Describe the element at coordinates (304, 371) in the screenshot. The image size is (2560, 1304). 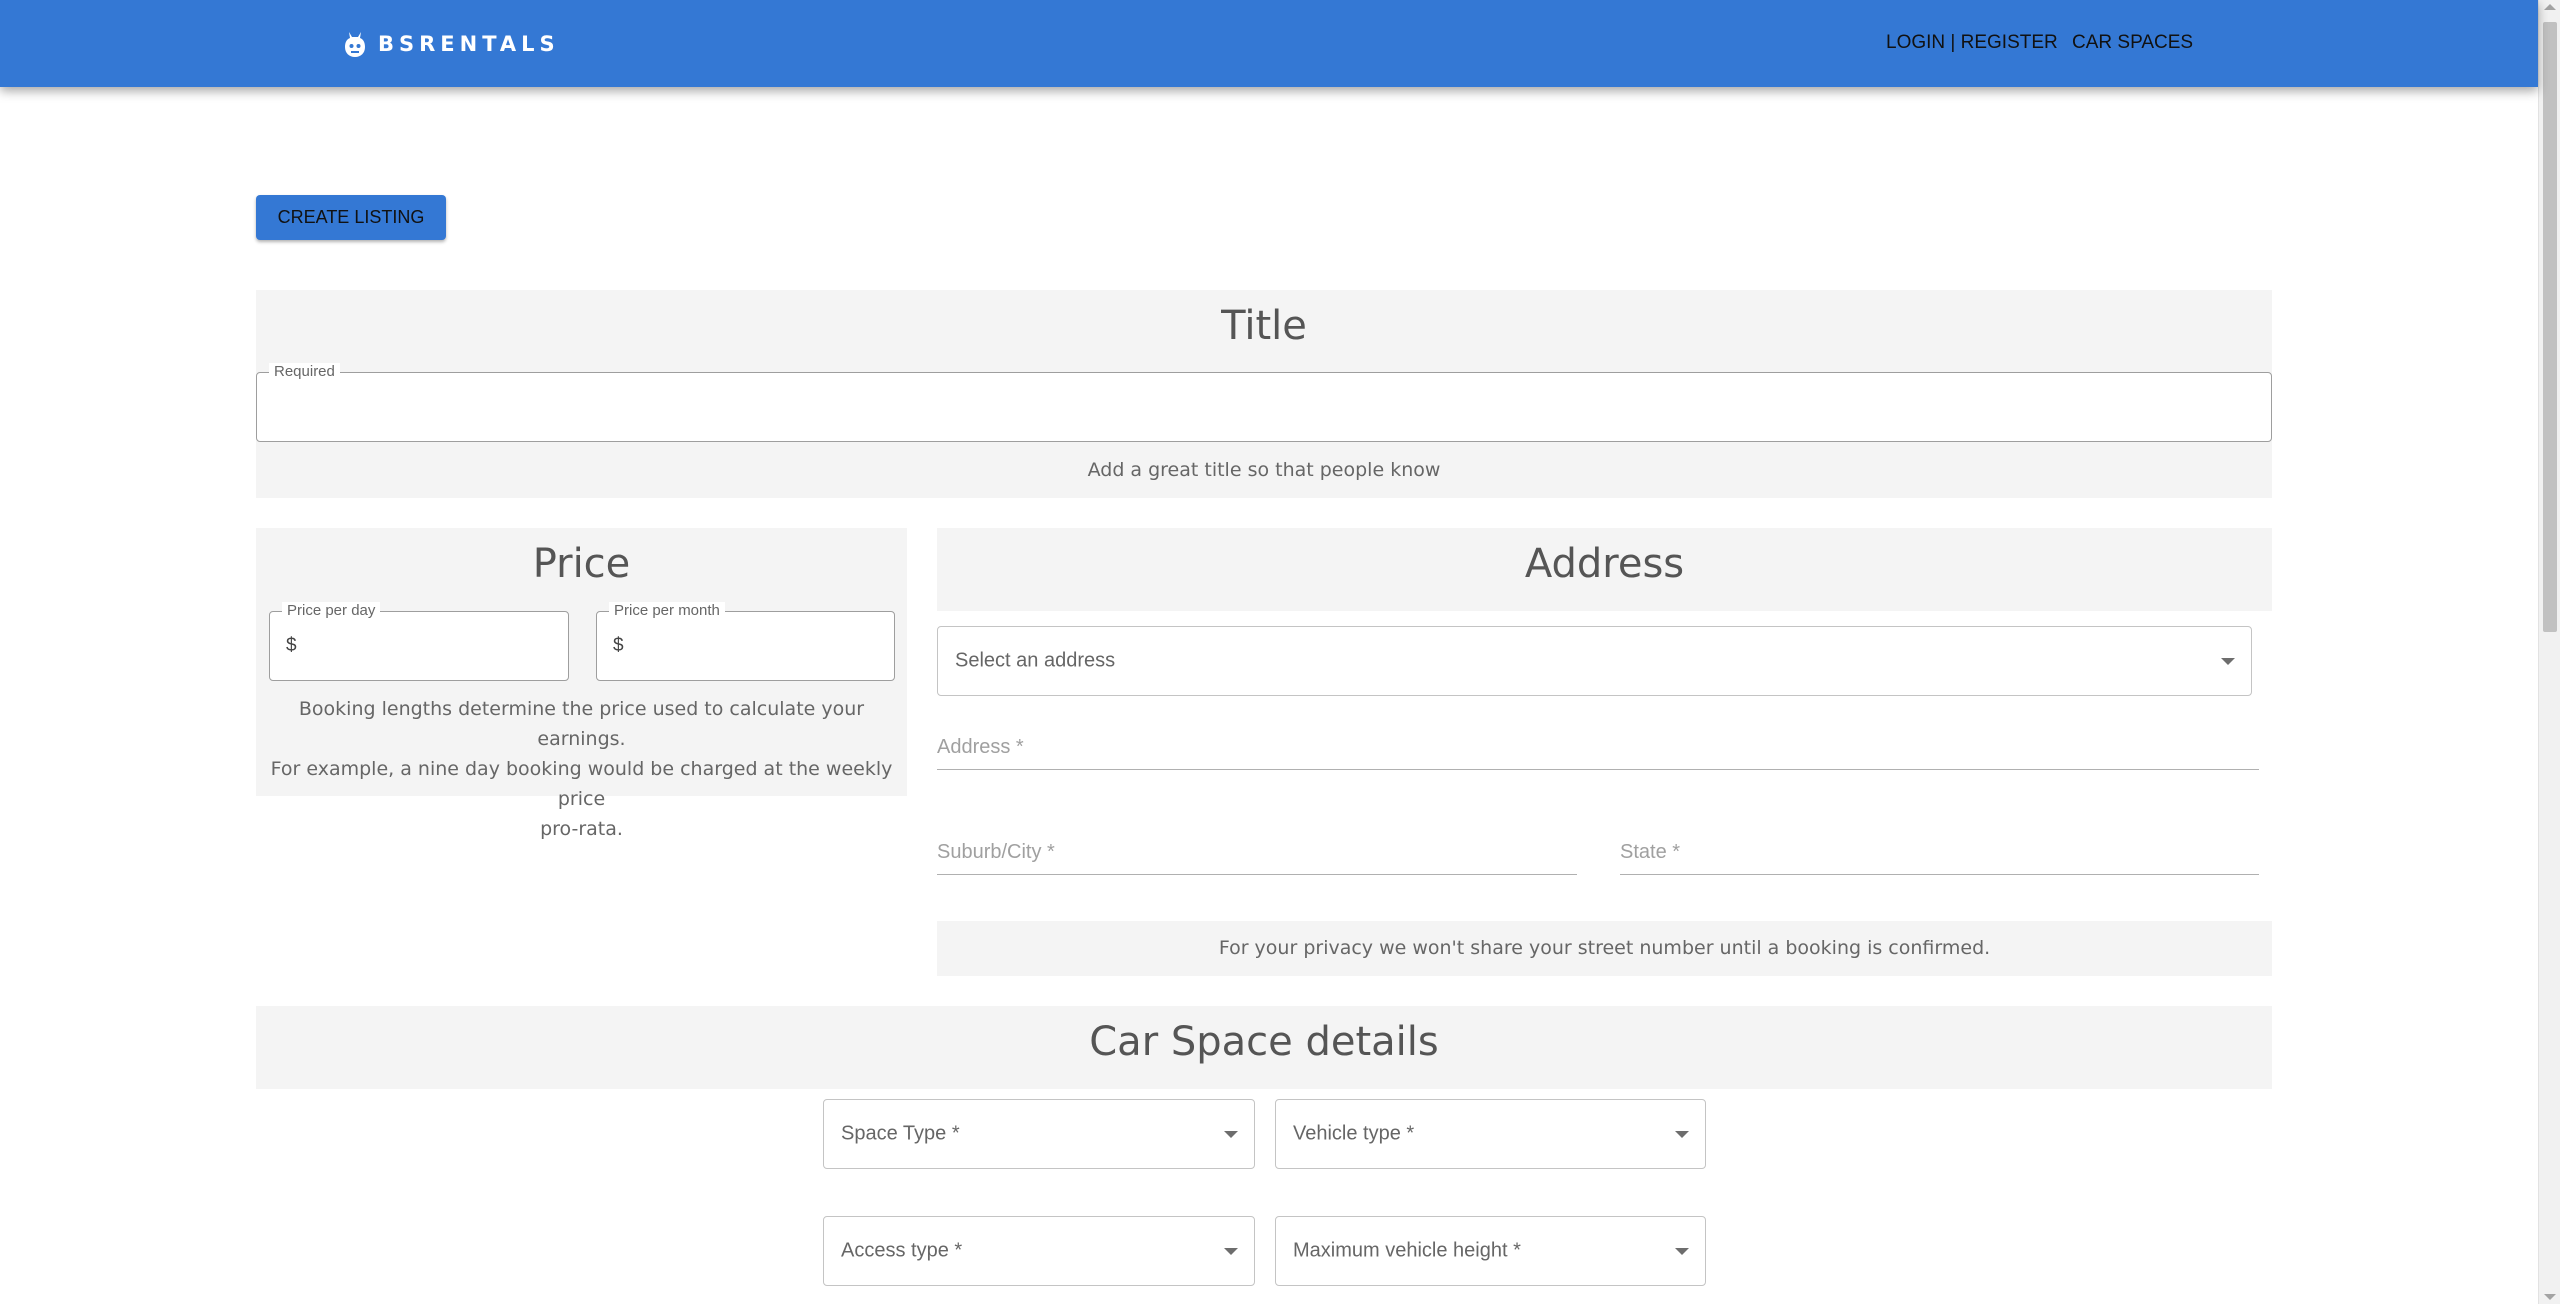
I see `title-field-label: Required` at that location.